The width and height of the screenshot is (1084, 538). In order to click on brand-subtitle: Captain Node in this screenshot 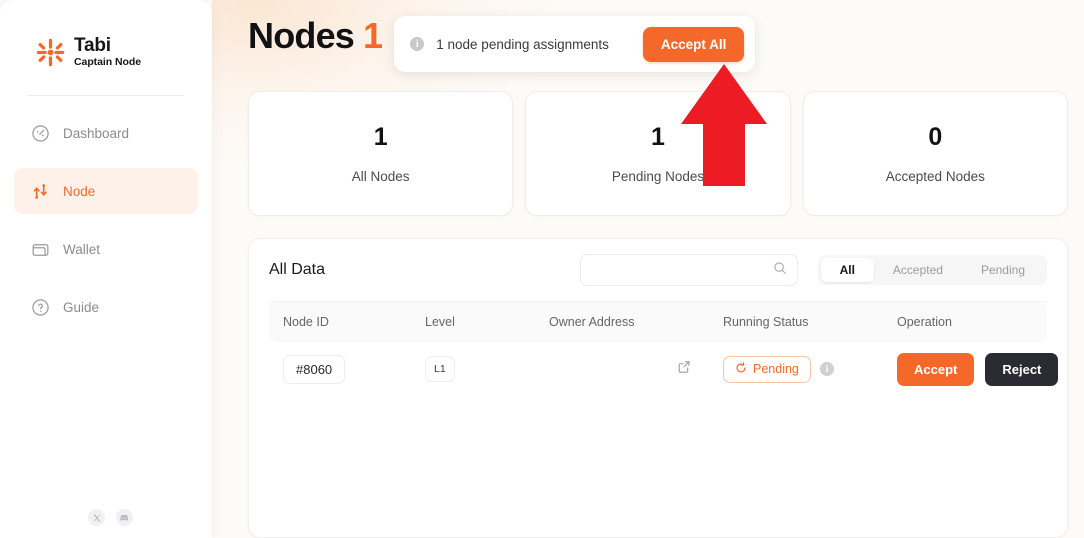, I will do `click(108, 62)`.